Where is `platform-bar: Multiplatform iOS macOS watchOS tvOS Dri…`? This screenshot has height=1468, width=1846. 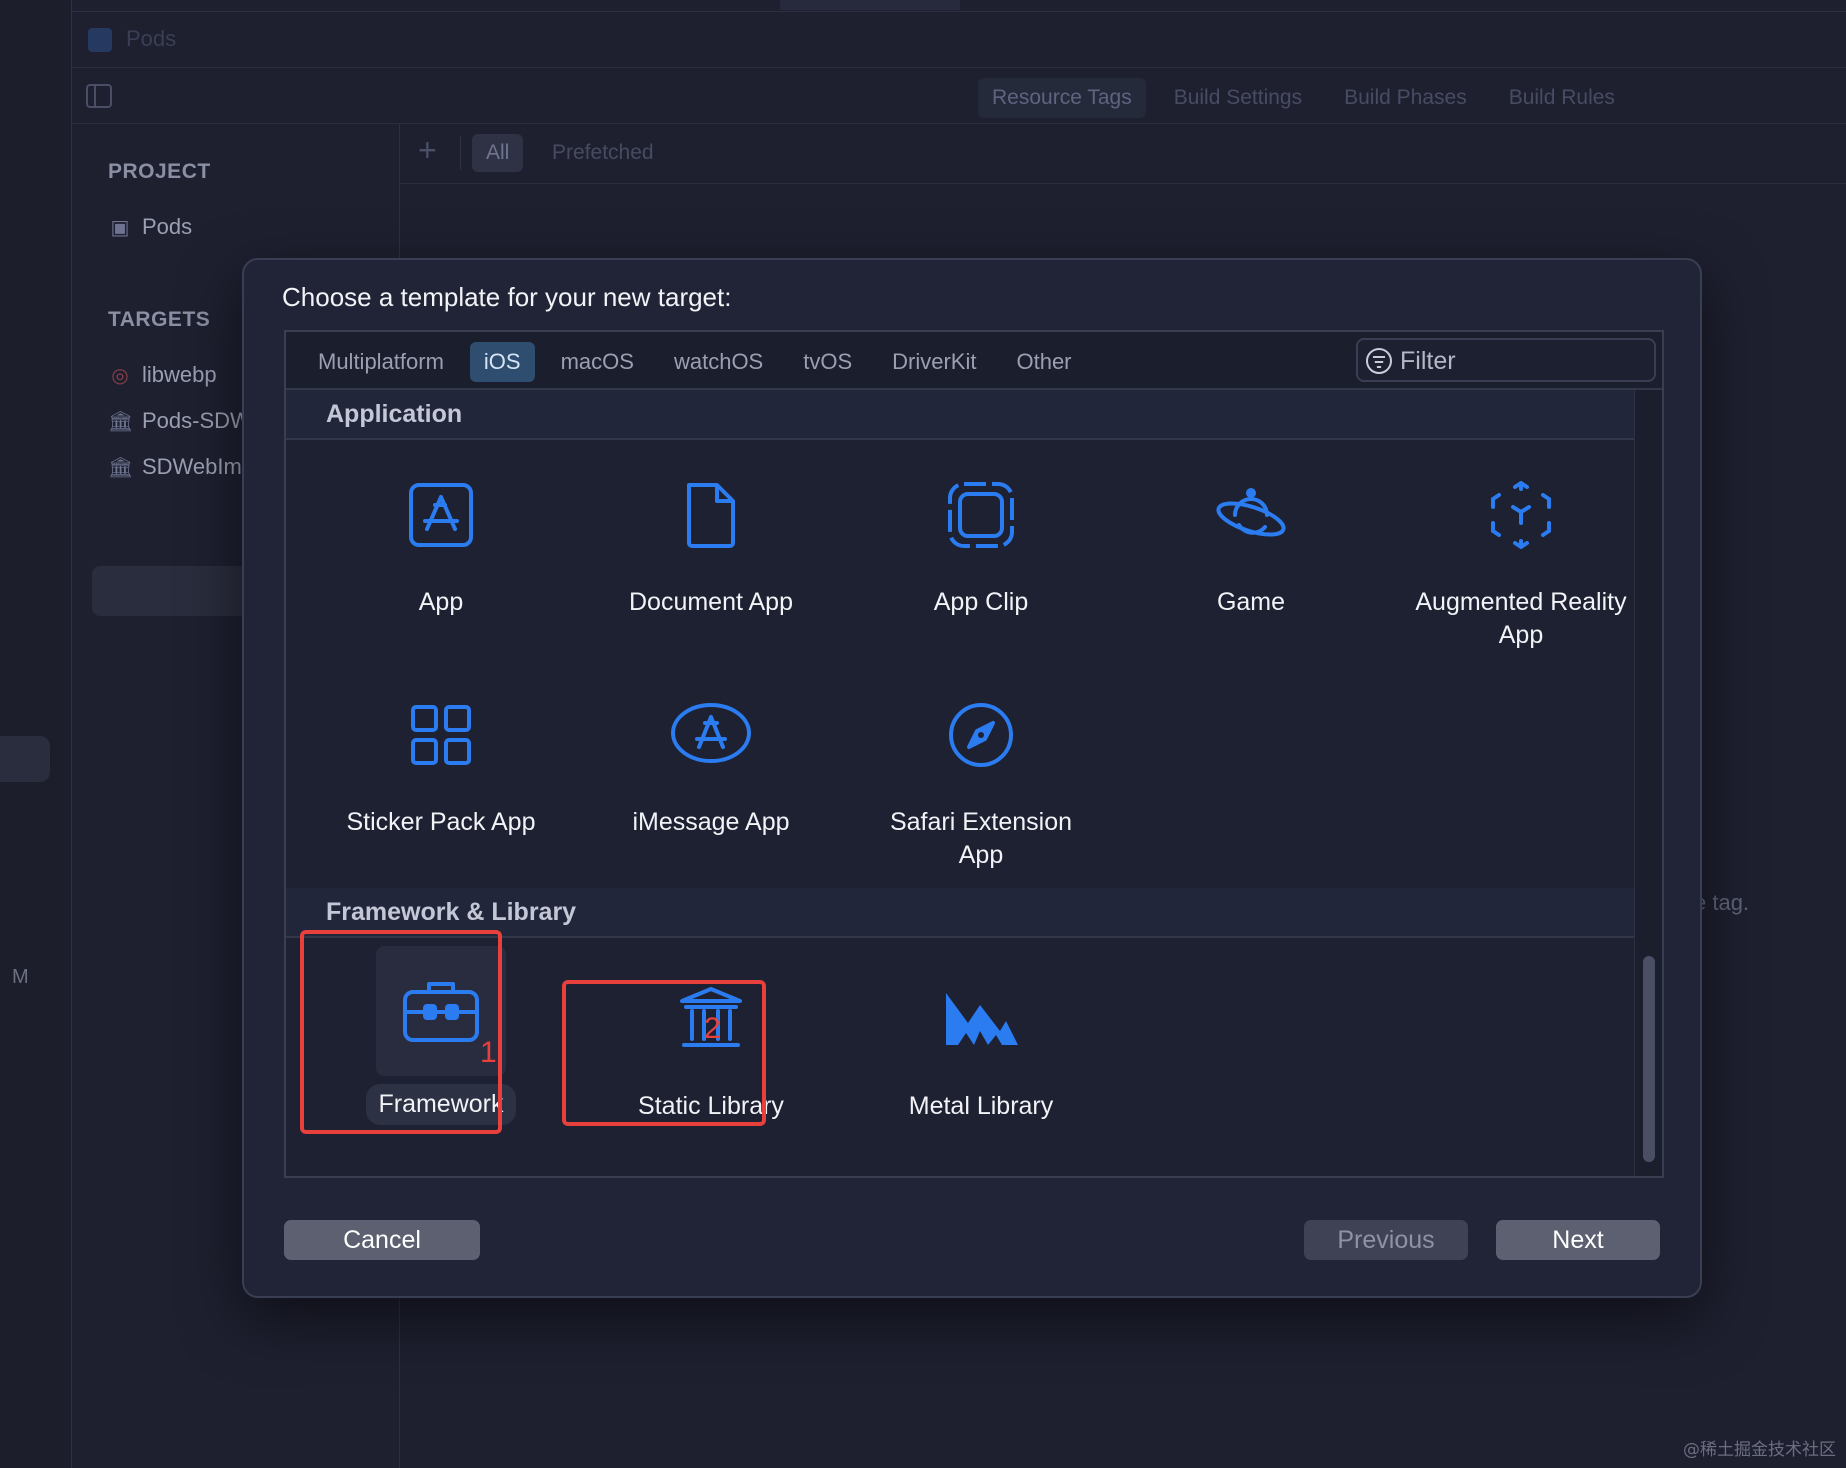
platform-bar: Multiplatform iOS macOS watchOS tvOS Dri… is located at coordinates (974, 361).